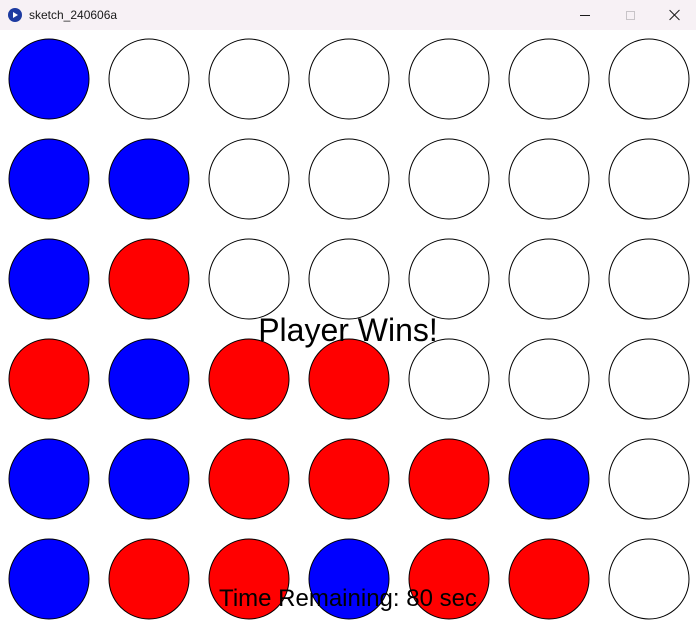 The image size is (696, 624). I want to click on minimize-button, so click(585, 15).